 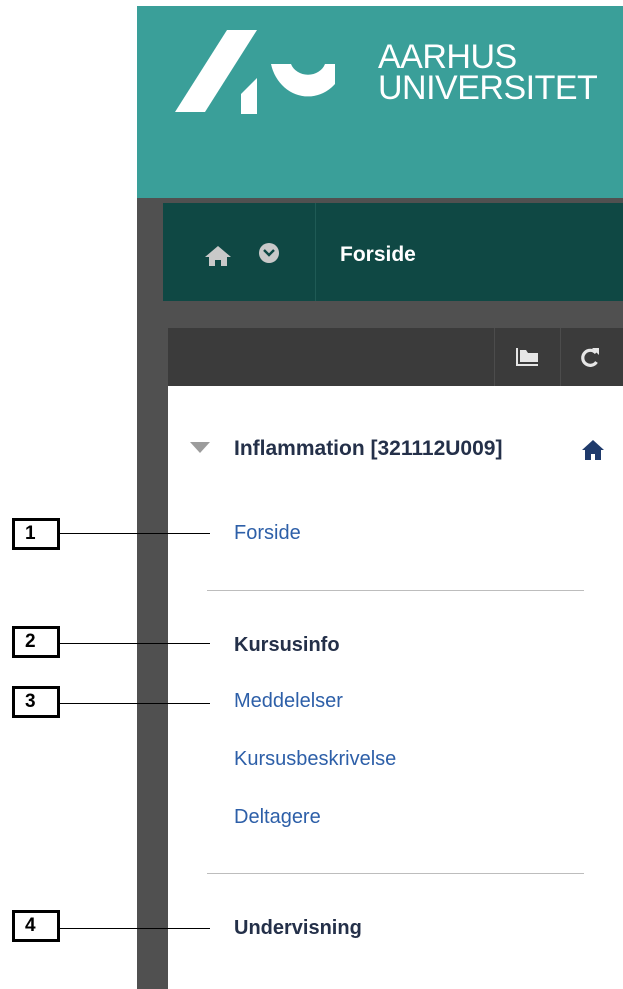 I want to click on home-icon, so click(x=218, y=256).